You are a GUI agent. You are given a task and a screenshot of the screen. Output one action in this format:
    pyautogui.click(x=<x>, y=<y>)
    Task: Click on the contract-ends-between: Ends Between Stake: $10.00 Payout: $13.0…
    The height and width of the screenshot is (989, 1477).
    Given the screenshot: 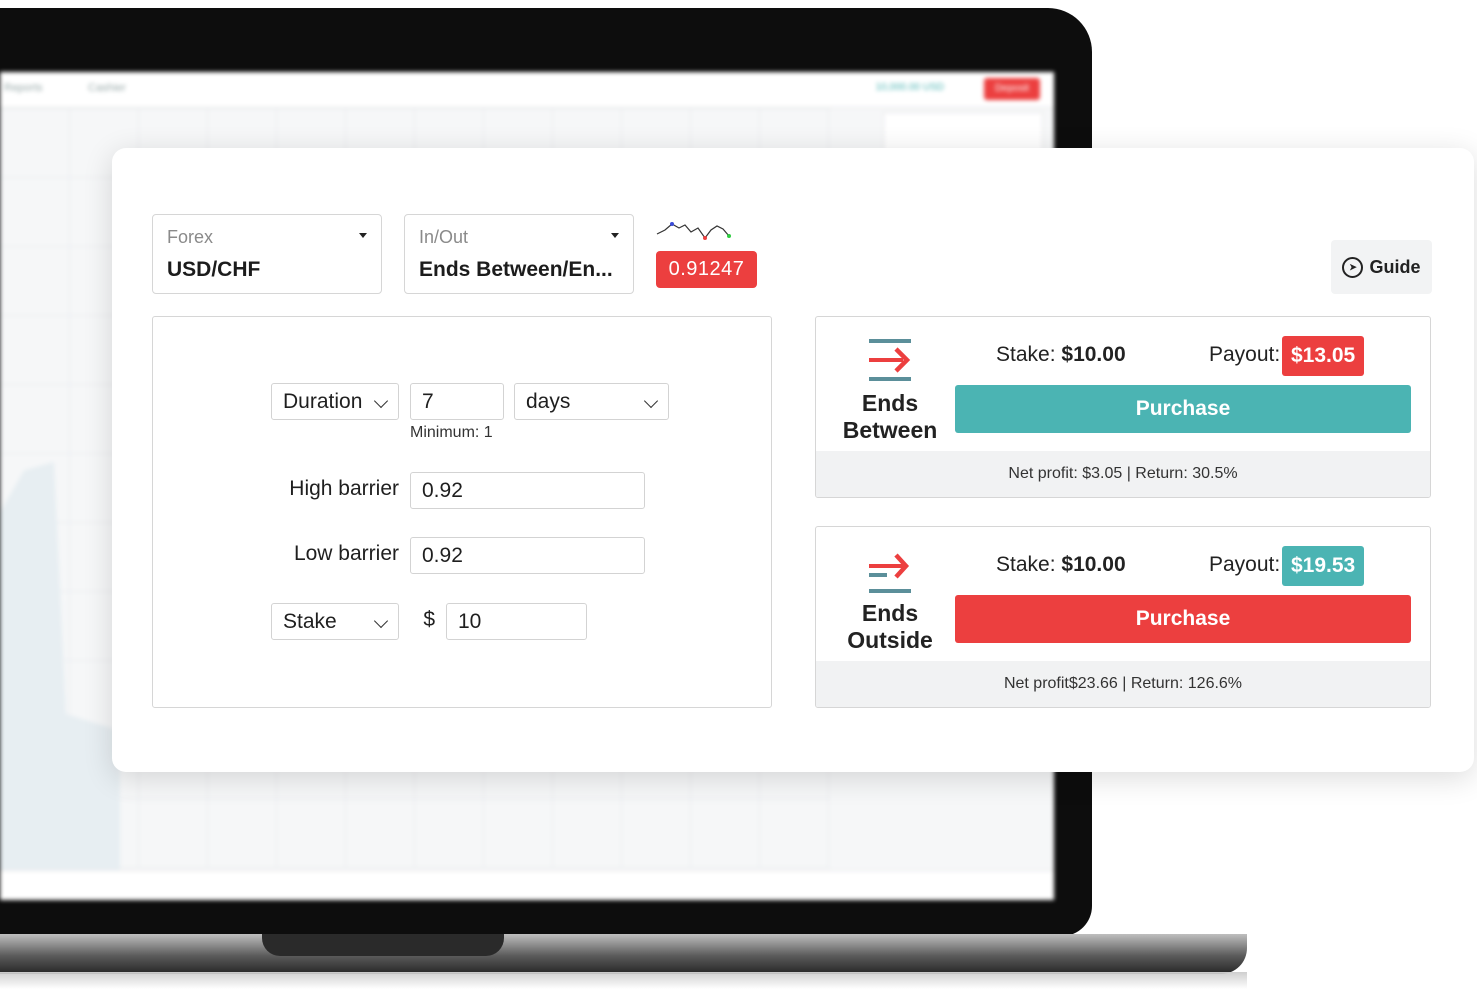 What is the action you would take?
    pyautogui.click(x=1123, y=407)
    